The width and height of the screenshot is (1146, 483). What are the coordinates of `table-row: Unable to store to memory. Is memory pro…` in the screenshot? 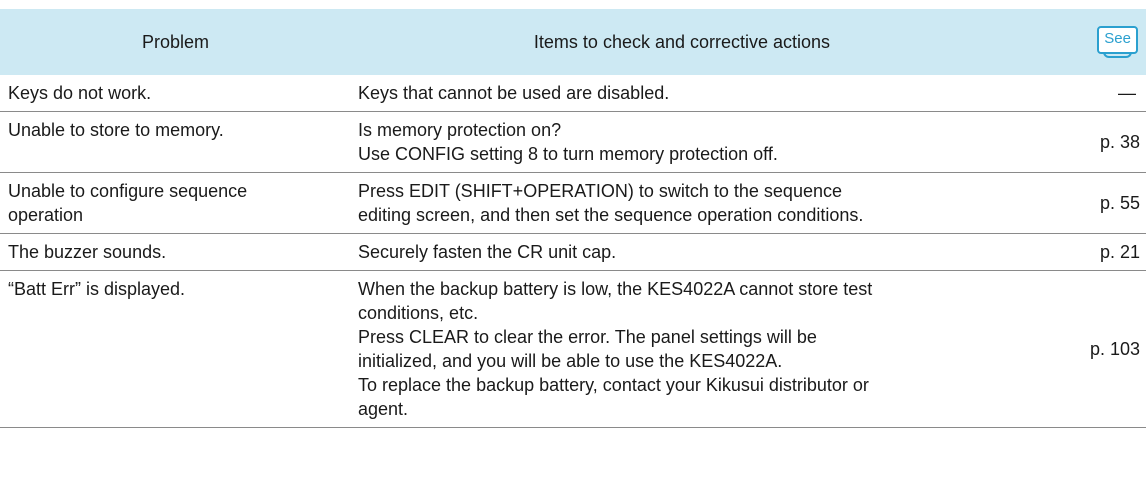 It's located at (573, 142).